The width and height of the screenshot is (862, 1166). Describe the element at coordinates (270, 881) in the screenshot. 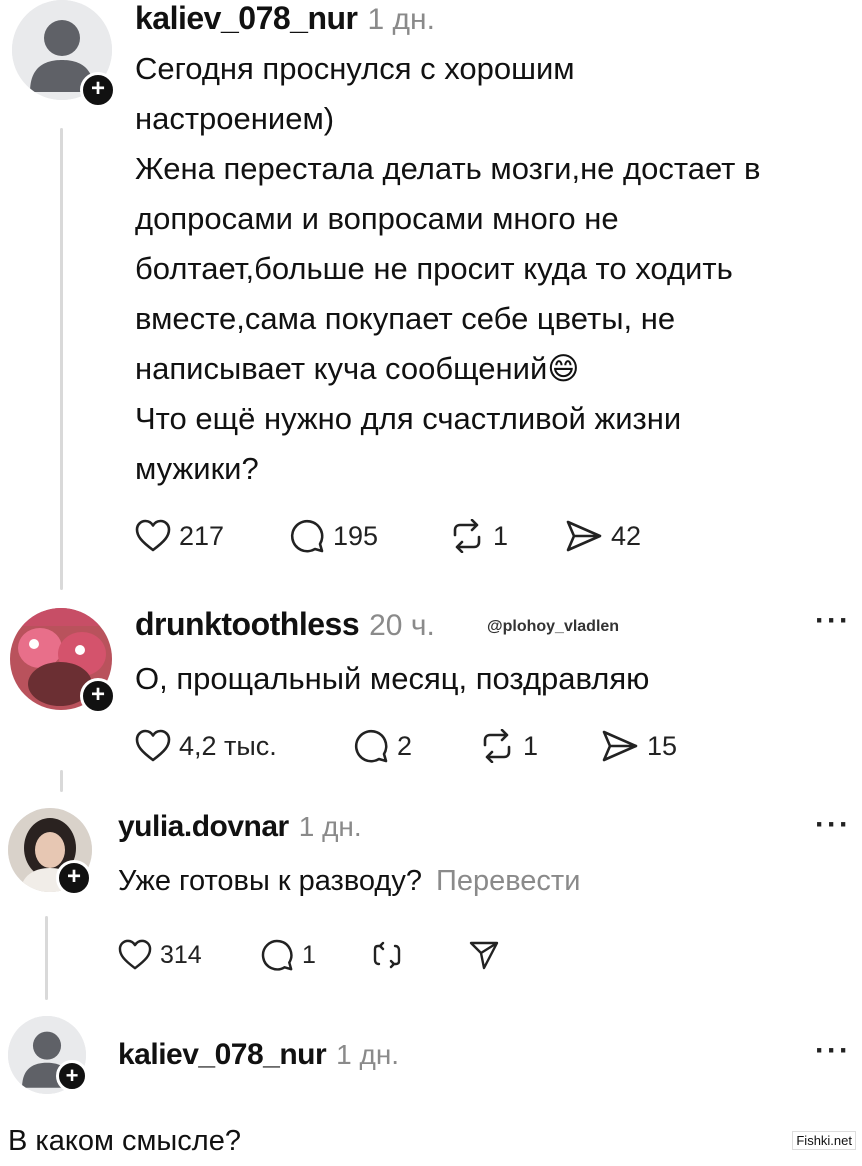

I see `comment-body: Уже готовы к разводу?` at that location.